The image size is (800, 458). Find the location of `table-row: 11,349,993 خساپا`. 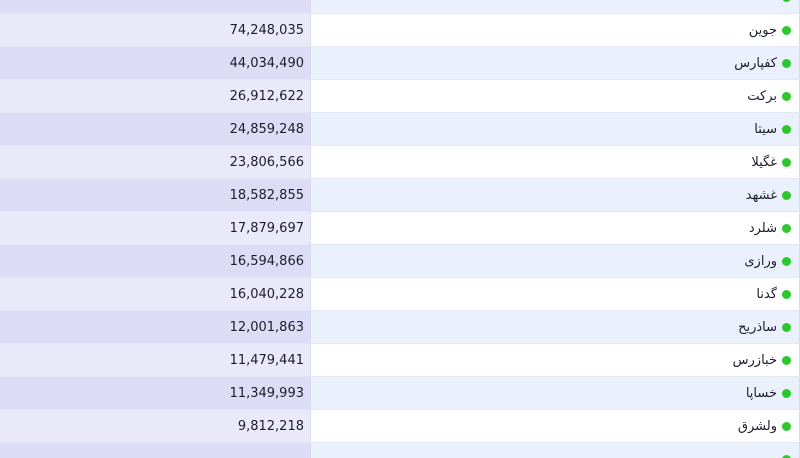

table-row: 11,349,993 خساپا is located at coordinates (400, 393).